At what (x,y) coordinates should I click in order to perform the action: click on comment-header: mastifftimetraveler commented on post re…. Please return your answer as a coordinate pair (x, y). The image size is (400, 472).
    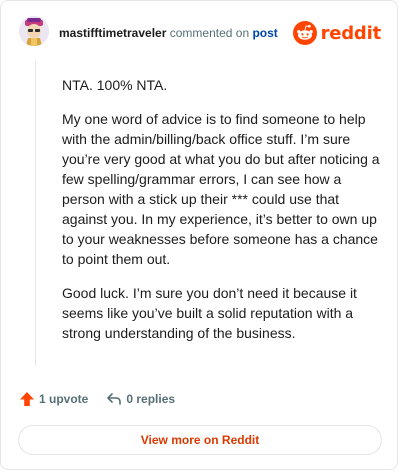
    Looking at the image, I should click on (199, 31).